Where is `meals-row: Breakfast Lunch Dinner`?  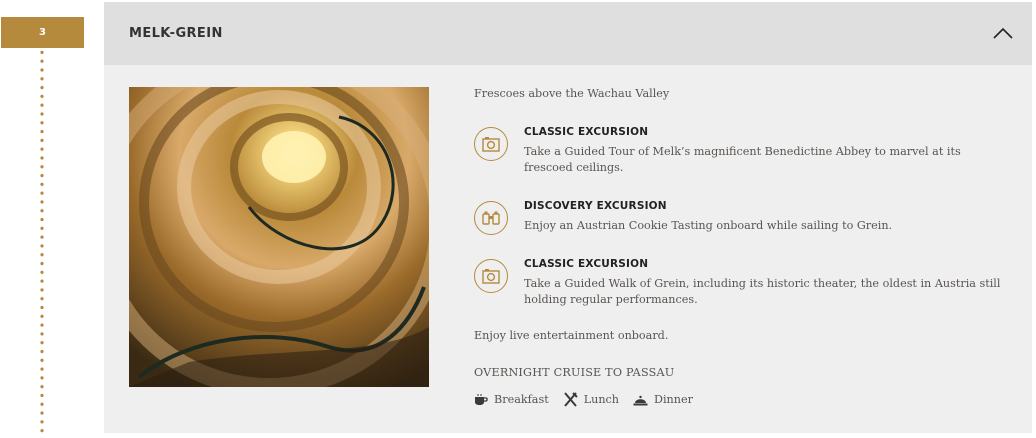 meals-row: Breakfast Lunch Dinner is located at coordinates (590, 399).